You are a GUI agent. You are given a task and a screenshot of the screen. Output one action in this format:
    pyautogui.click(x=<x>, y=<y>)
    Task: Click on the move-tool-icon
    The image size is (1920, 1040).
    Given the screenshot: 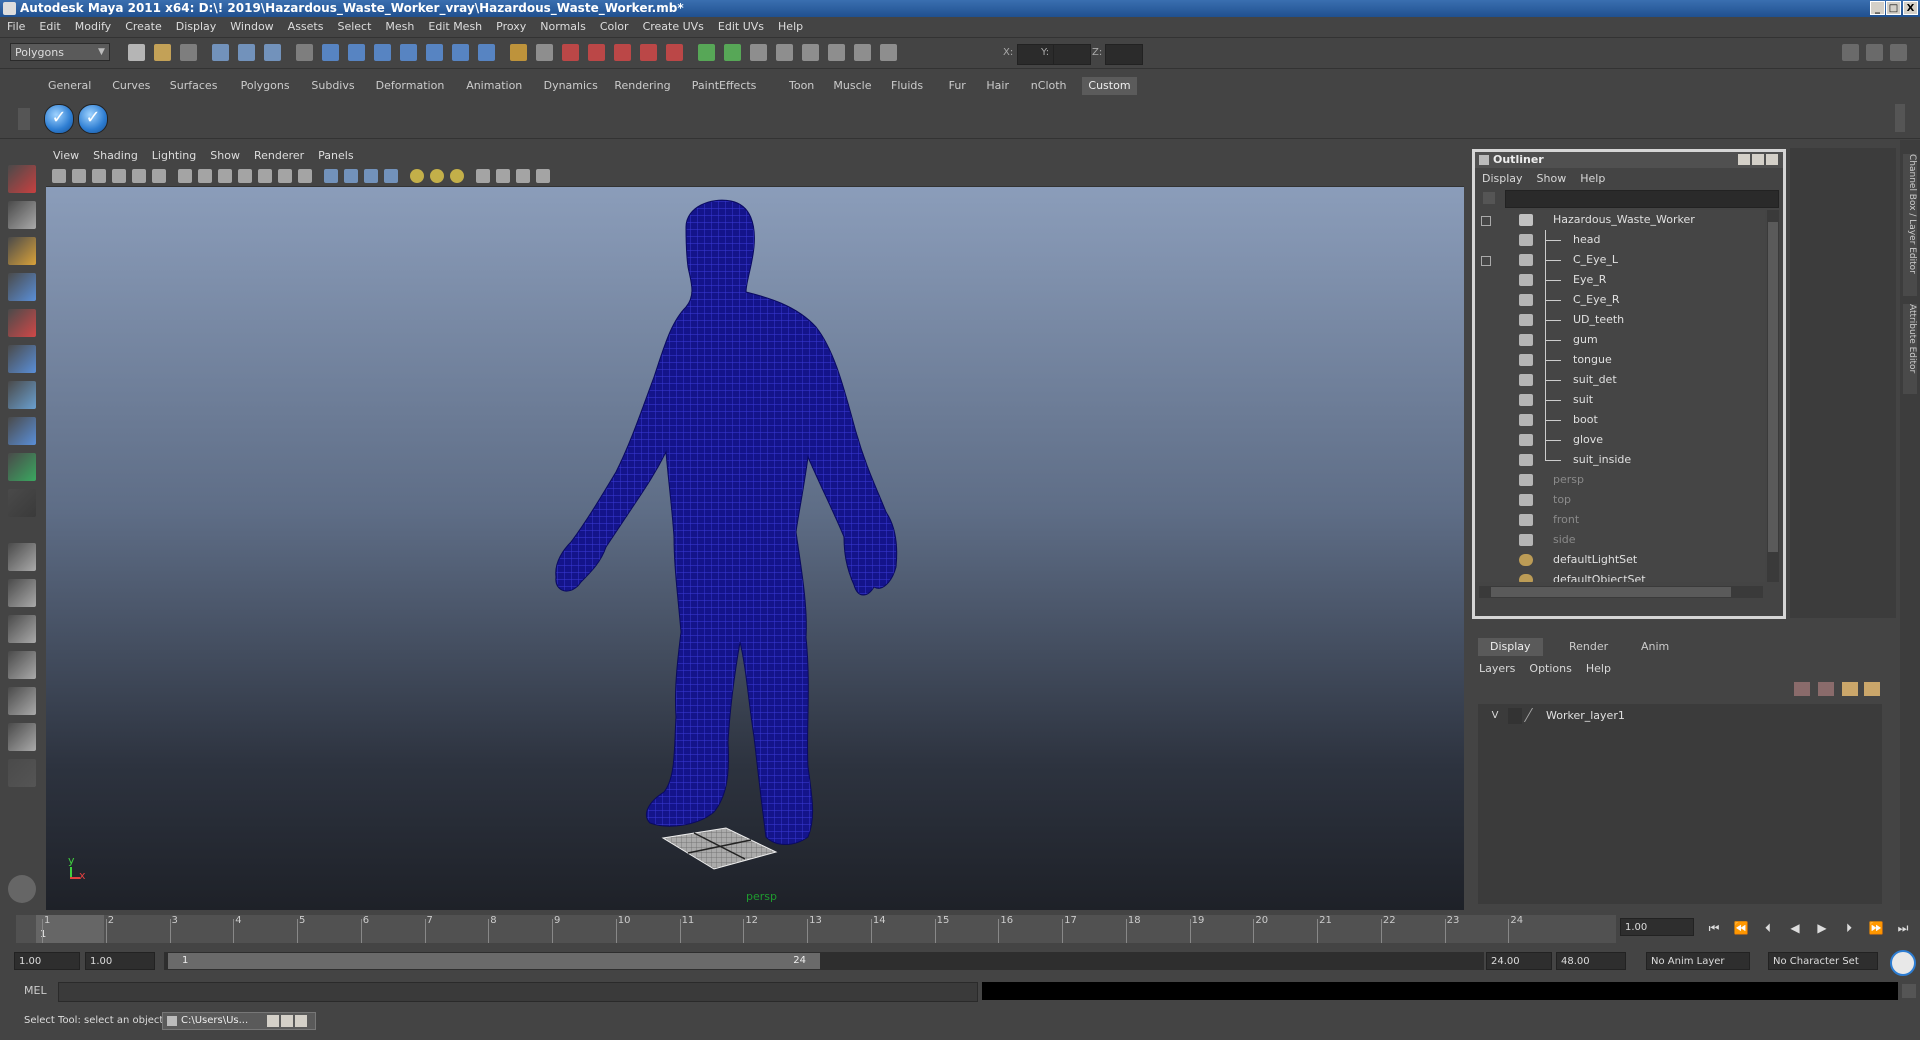 What is the action you would take?
    pyautogui.click(x=22, y=287)
    